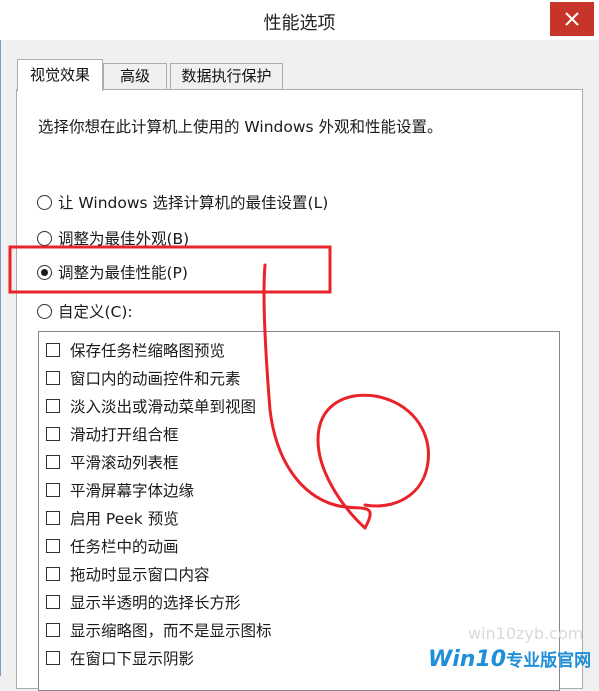 The height and width of the screenshot is (691, 599). I want to click on list-item: 拖动时显示窗口内容, so click(128, 574).